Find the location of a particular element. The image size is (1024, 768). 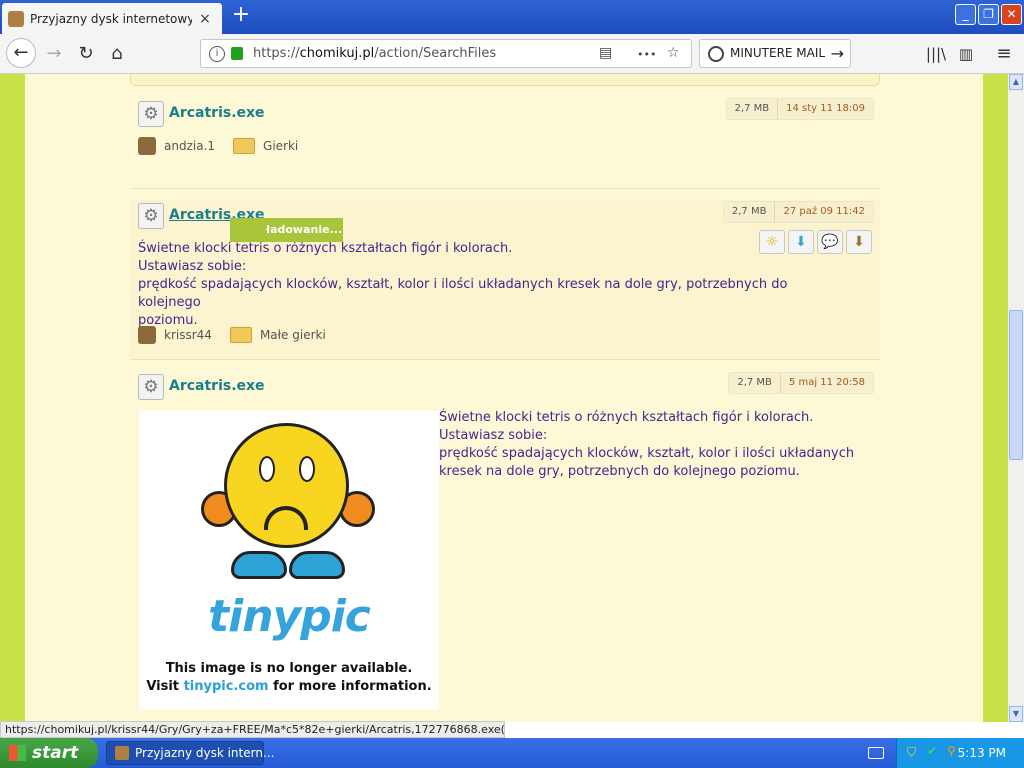

browser-tab: Przyjazny dysk internetowy - Cho × is located at coordinates (112, 18).